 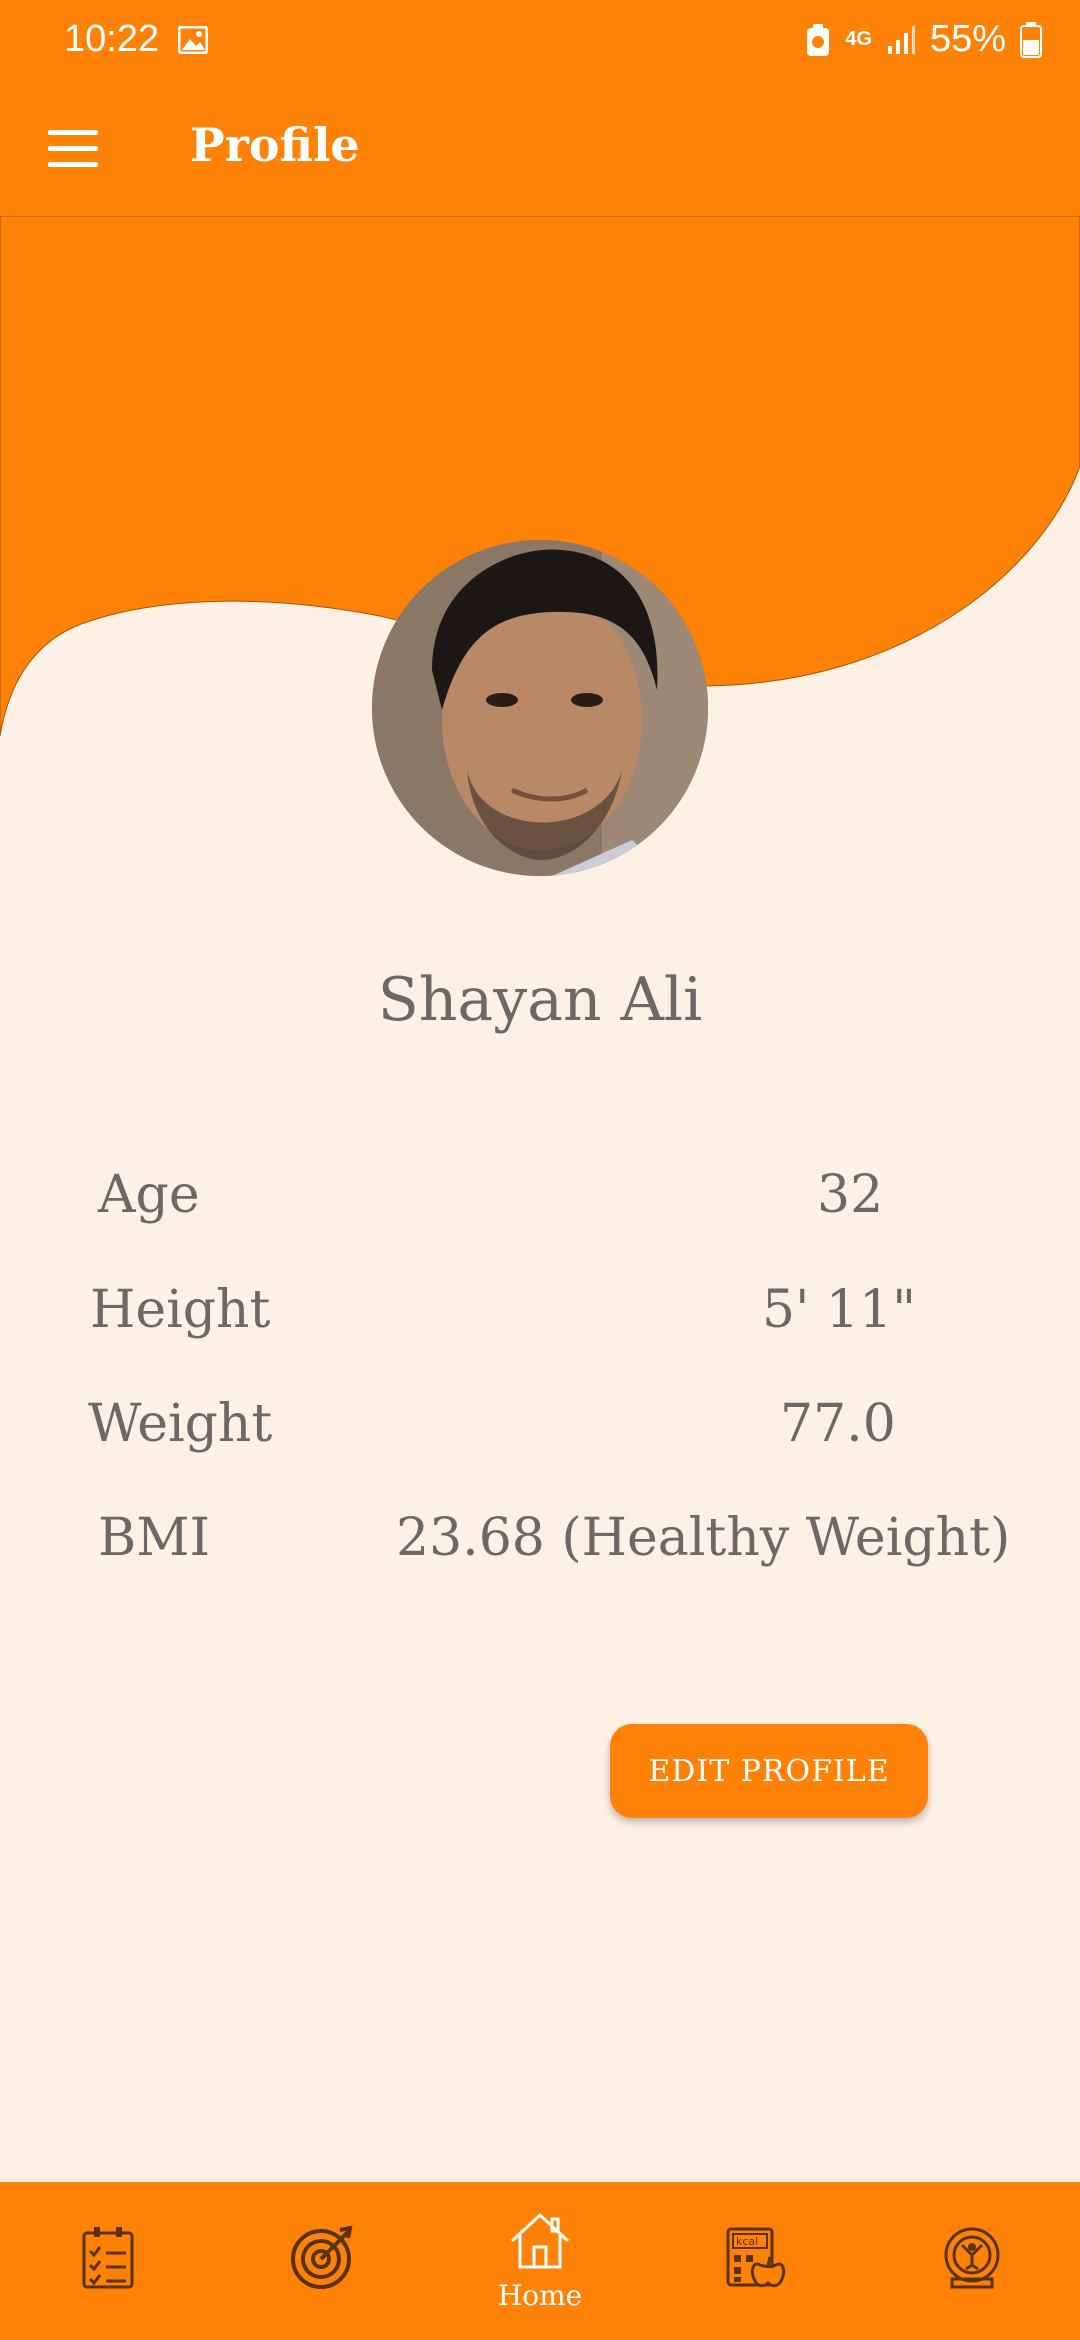 I want to click on calorie-calculator-icon: kcal, so click(x=756, y=2257).